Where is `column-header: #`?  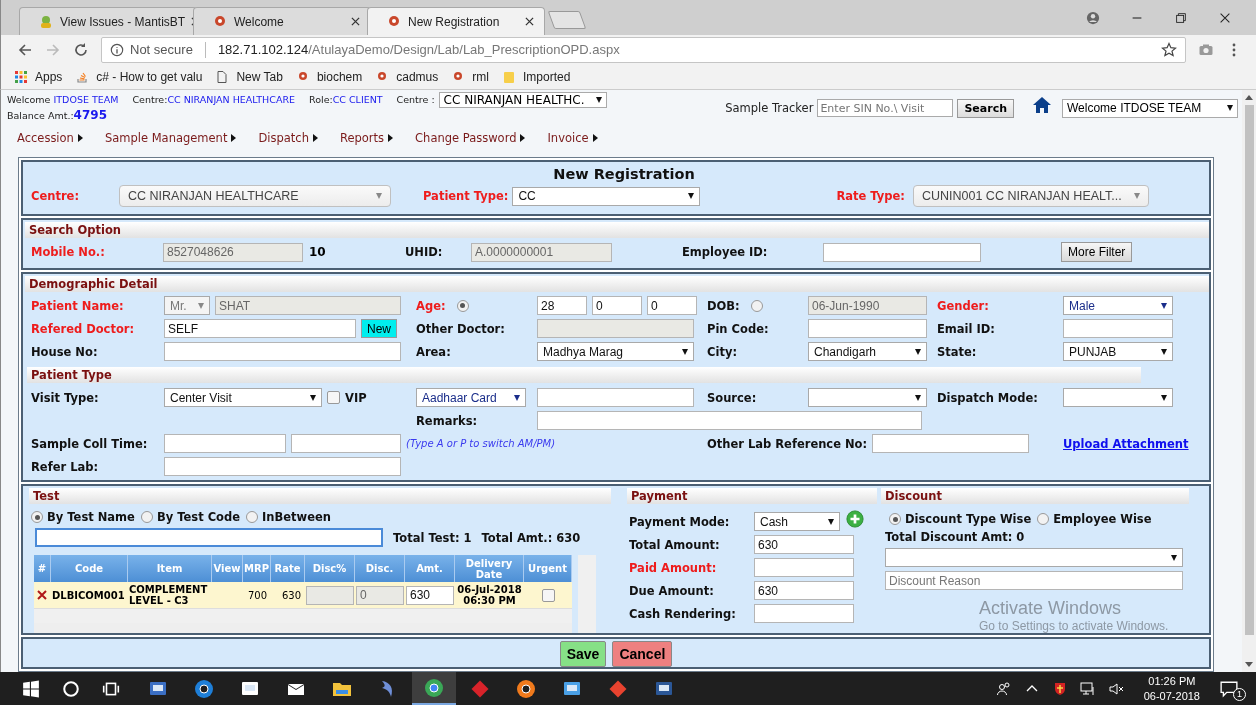 column-header: # is located at coordinates (42, 568).